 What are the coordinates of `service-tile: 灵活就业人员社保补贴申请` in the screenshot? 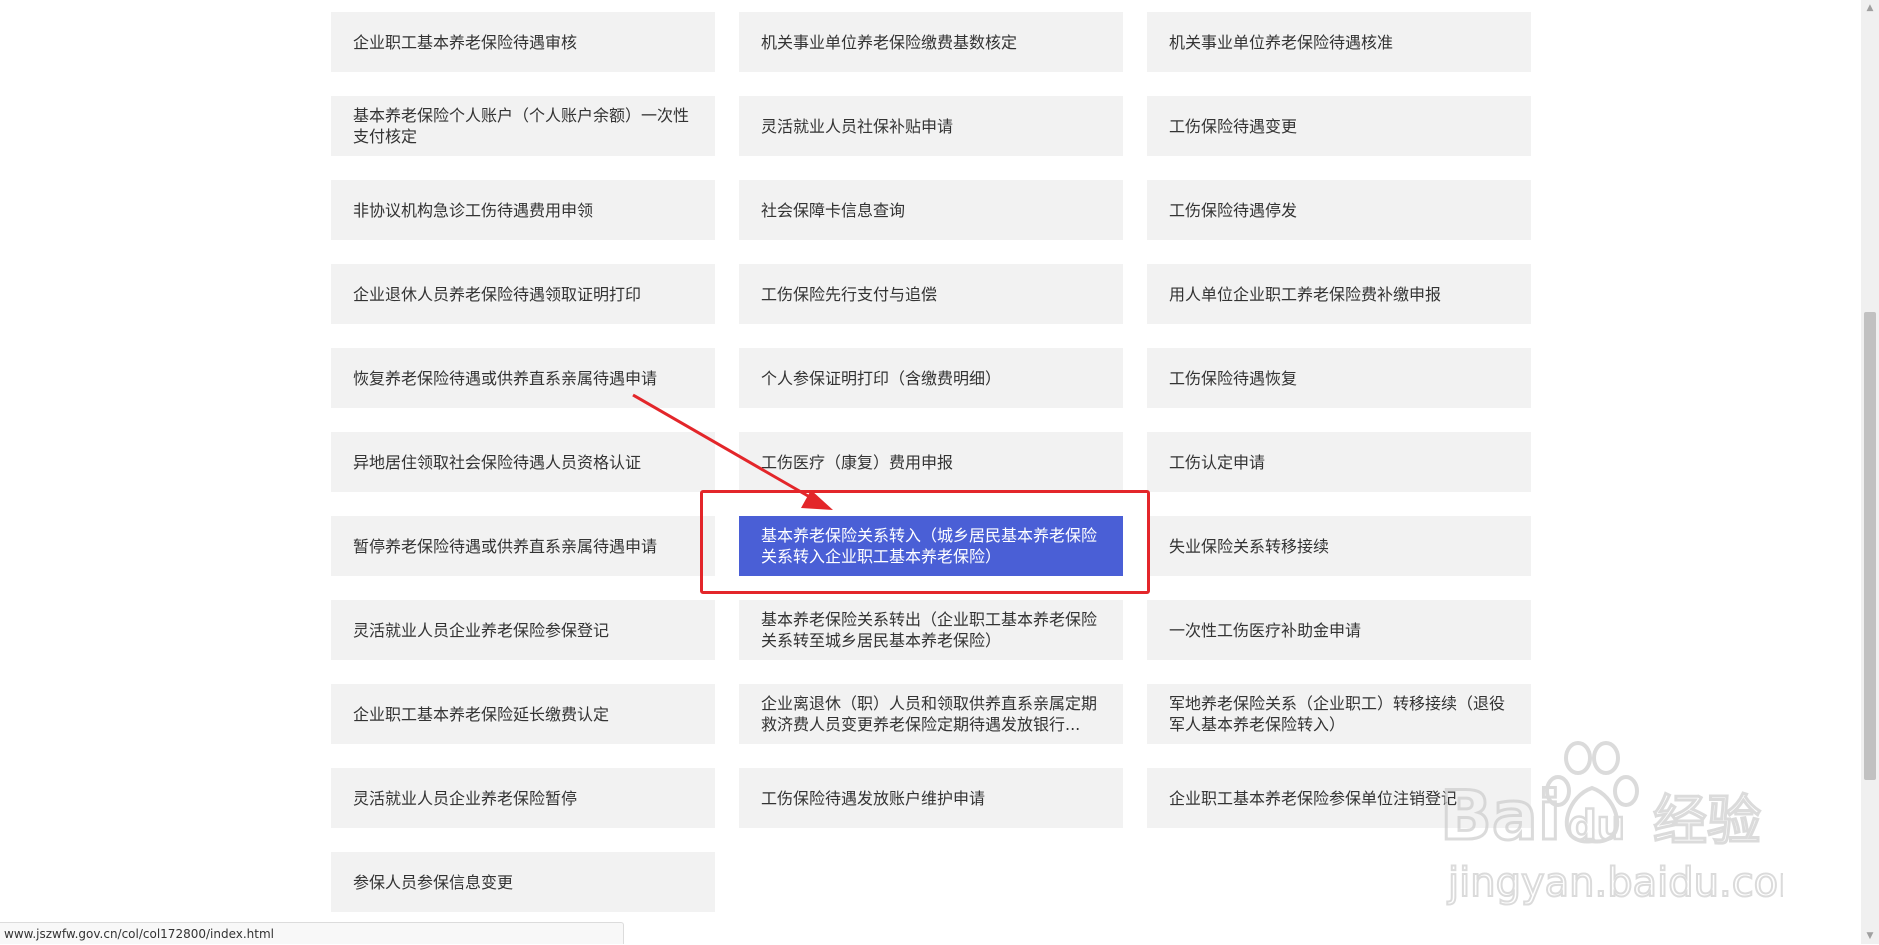 It's located at (931, 126).